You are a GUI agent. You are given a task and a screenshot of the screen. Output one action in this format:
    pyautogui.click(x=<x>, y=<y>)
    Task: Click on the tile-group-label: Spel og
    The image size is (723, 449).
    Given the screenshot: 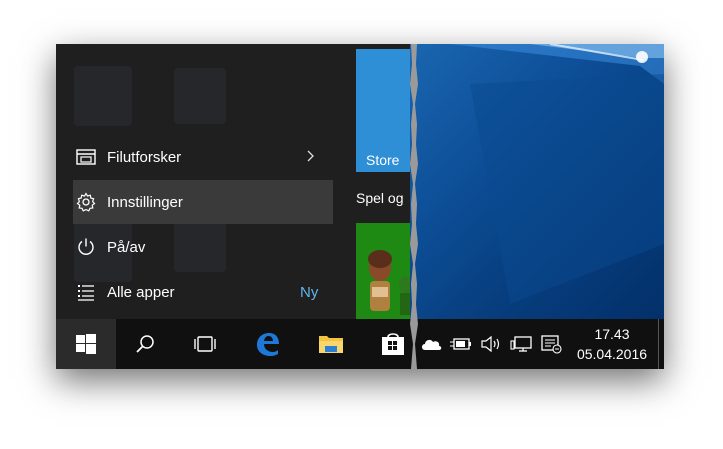 What is the action you would take?
    pyautogui.click(x=380, y=198)
    